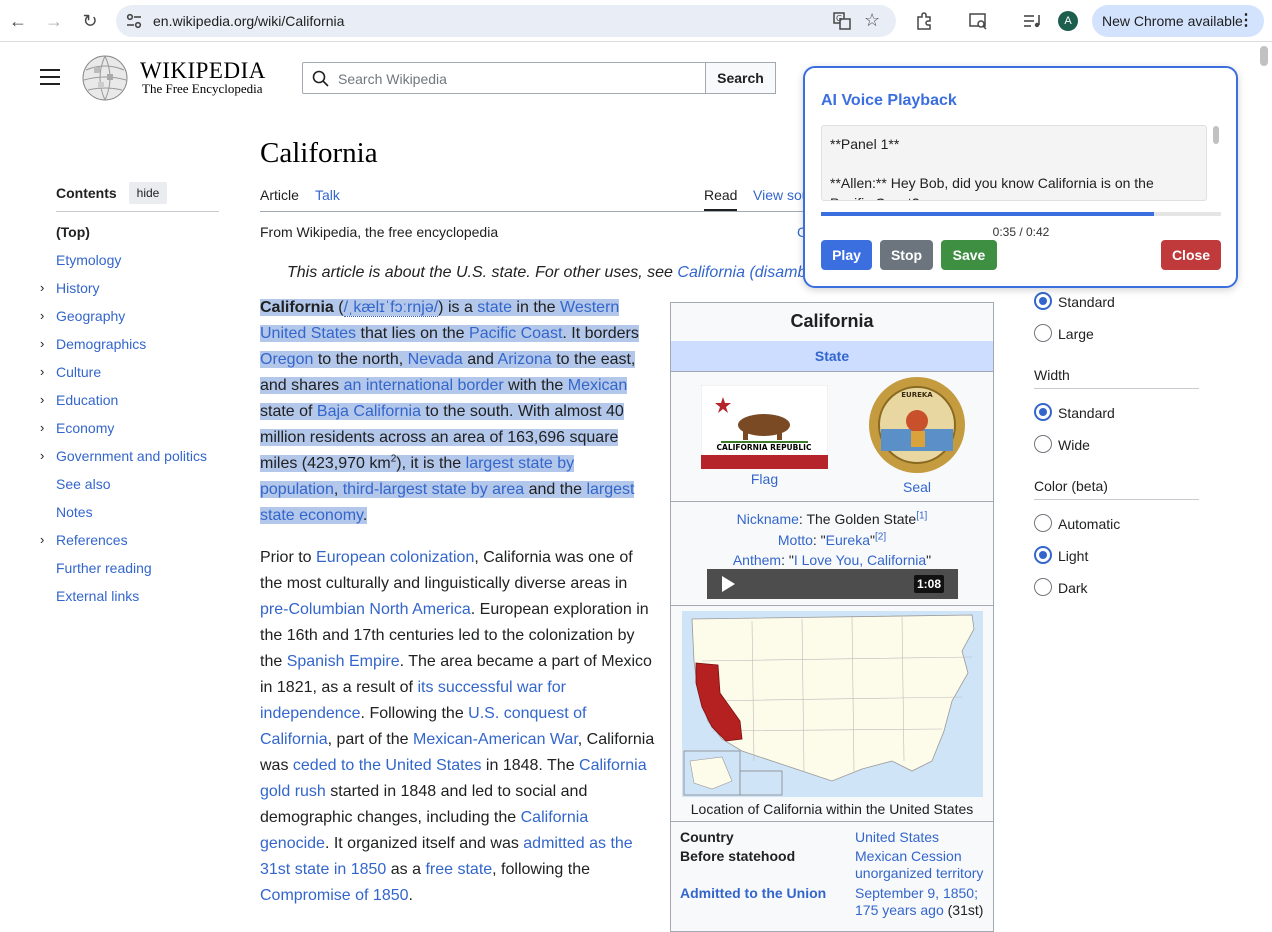 Image resolution: width=1272 pixels, height=932 pixels. I want to click on tab-view-source: View source, so click(779, 195).